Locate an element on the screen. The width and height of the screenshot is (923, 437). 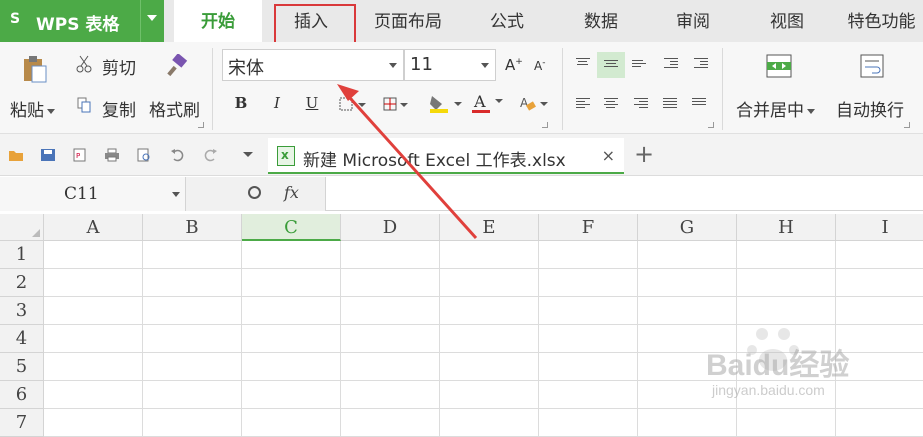
watermark-url: jingyan.baidu.com is located at coordinates (768, 390).